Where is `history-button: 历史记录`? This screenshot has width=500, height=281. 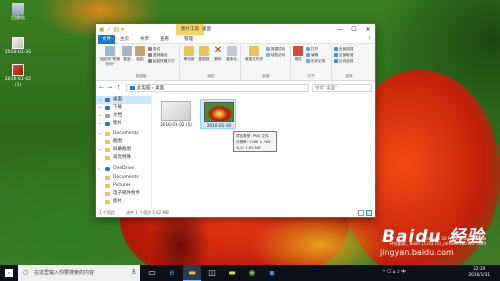 history-button: 历史记录 is located at coordinates (315, 61).